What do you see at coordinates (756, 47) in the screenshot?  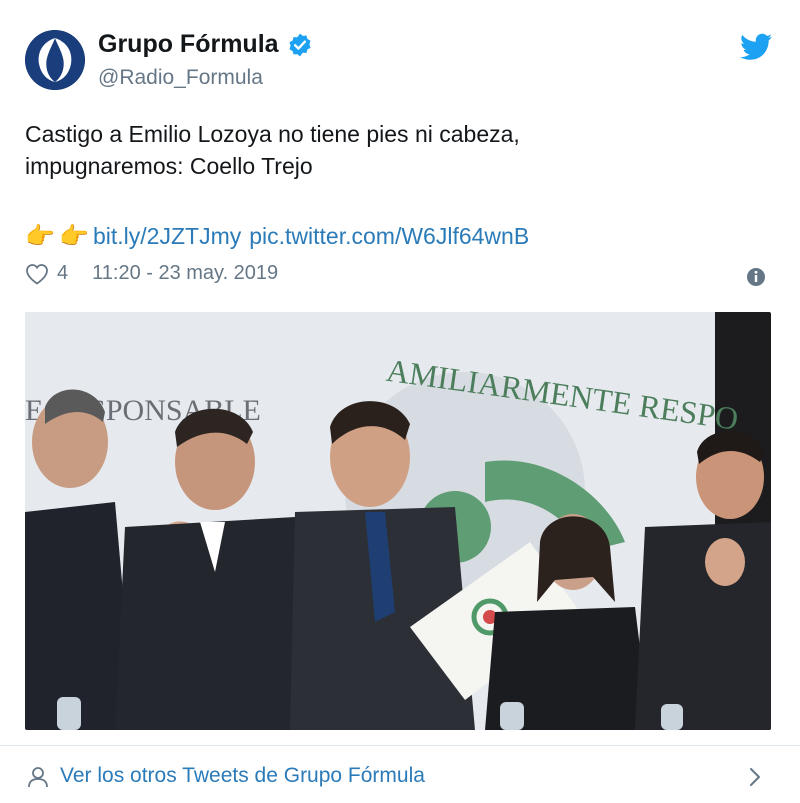 I see `twitter-bird-icon` at bounding box center [756, 47].